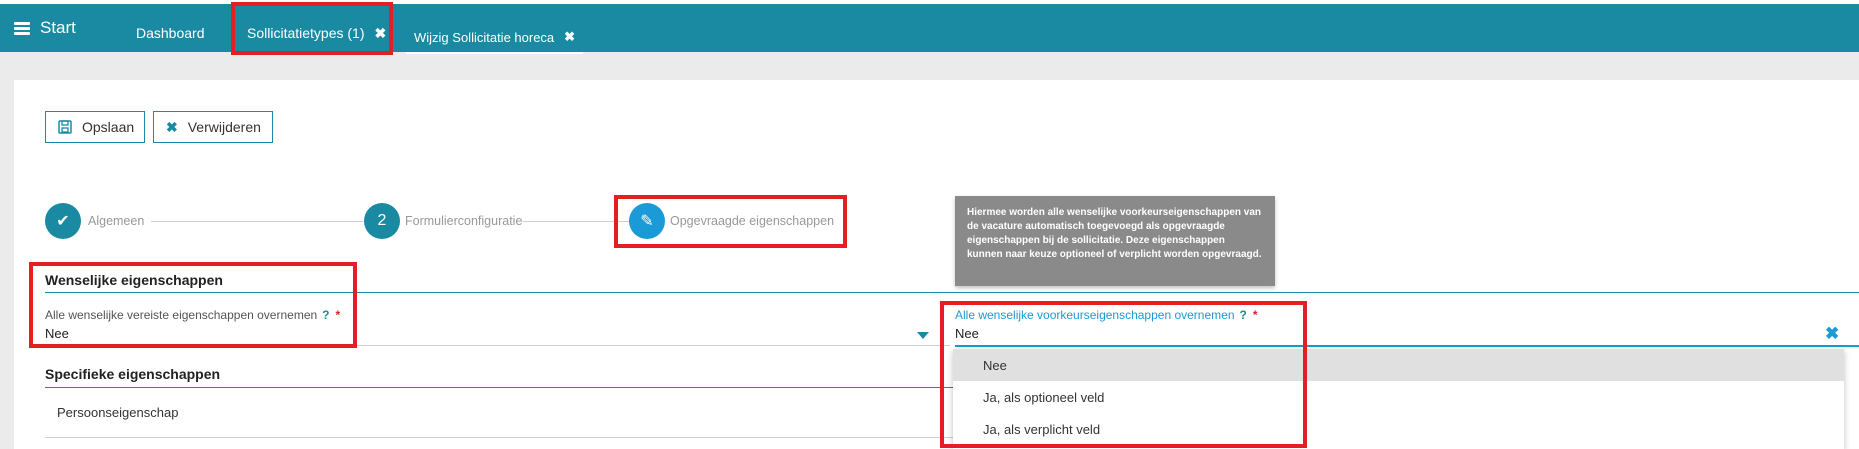 This screenshot has width=1859, height=449. I want to click on step-3-label: Opgevraagde eigenschappen, so click(752, 221).